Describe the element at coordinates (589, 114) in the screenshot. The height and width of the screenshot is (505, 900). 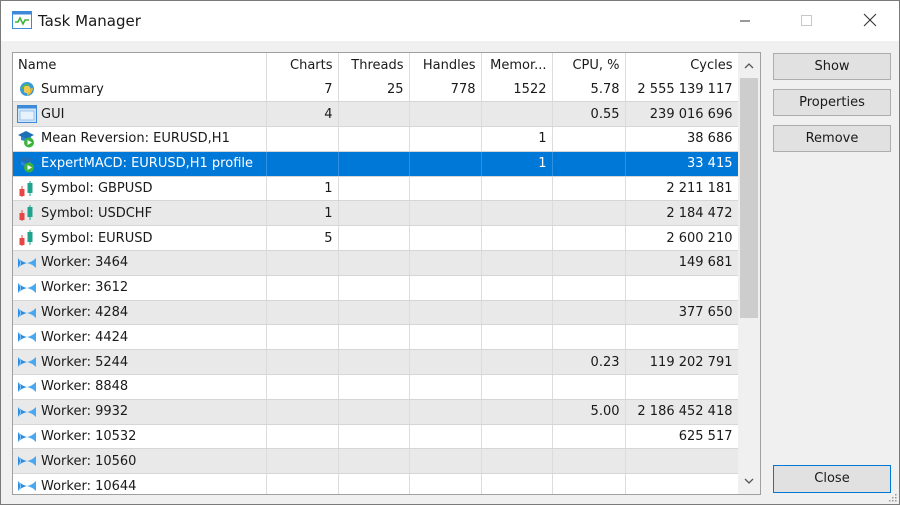
I see `cell-cpu: 0.55` at that location.